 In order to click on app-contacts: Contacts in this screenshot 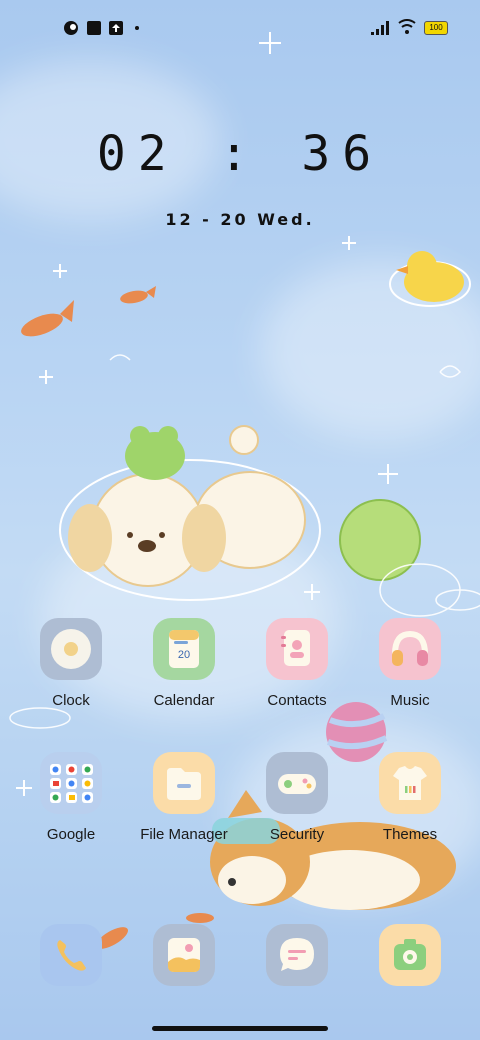, I will do `click(297, 663)`.